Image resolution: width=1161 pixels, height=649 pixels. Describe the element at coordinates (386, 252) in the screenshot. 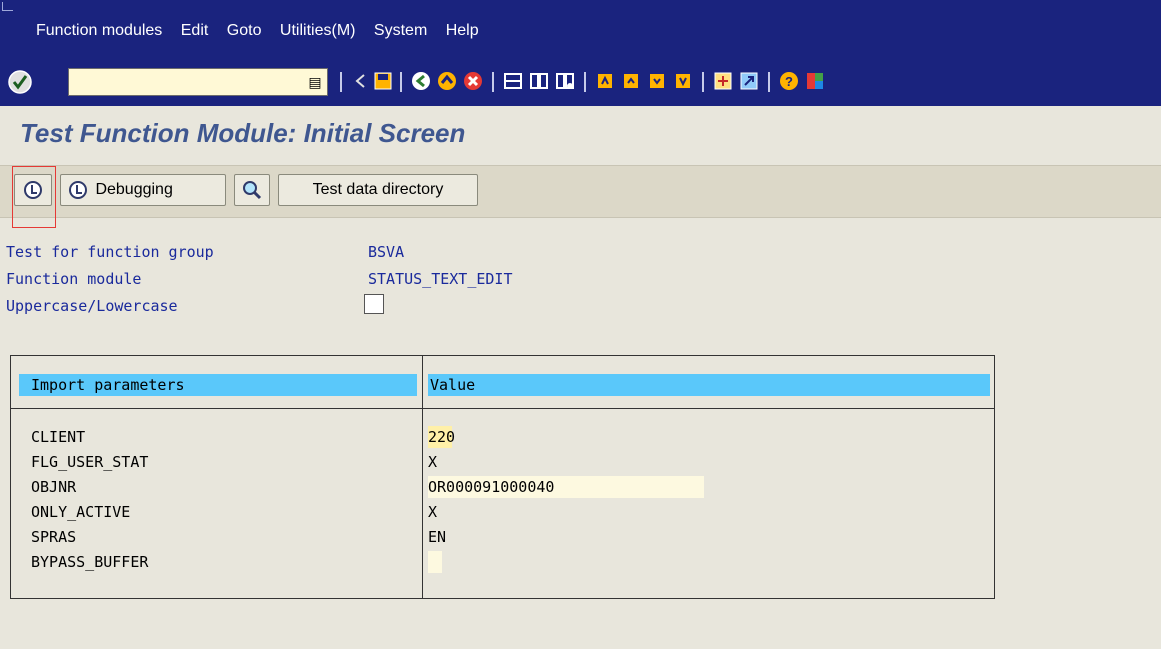

I see `function-group-value: BSVA` at that location.